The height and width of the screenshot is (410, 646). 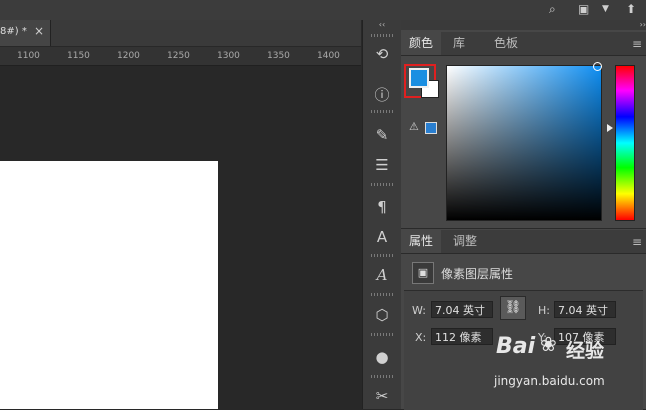 What do you see at coordinates (523, 25) in the screenshot?
I see `expand-panel-icon: ››` at bounding box center [523, 25].